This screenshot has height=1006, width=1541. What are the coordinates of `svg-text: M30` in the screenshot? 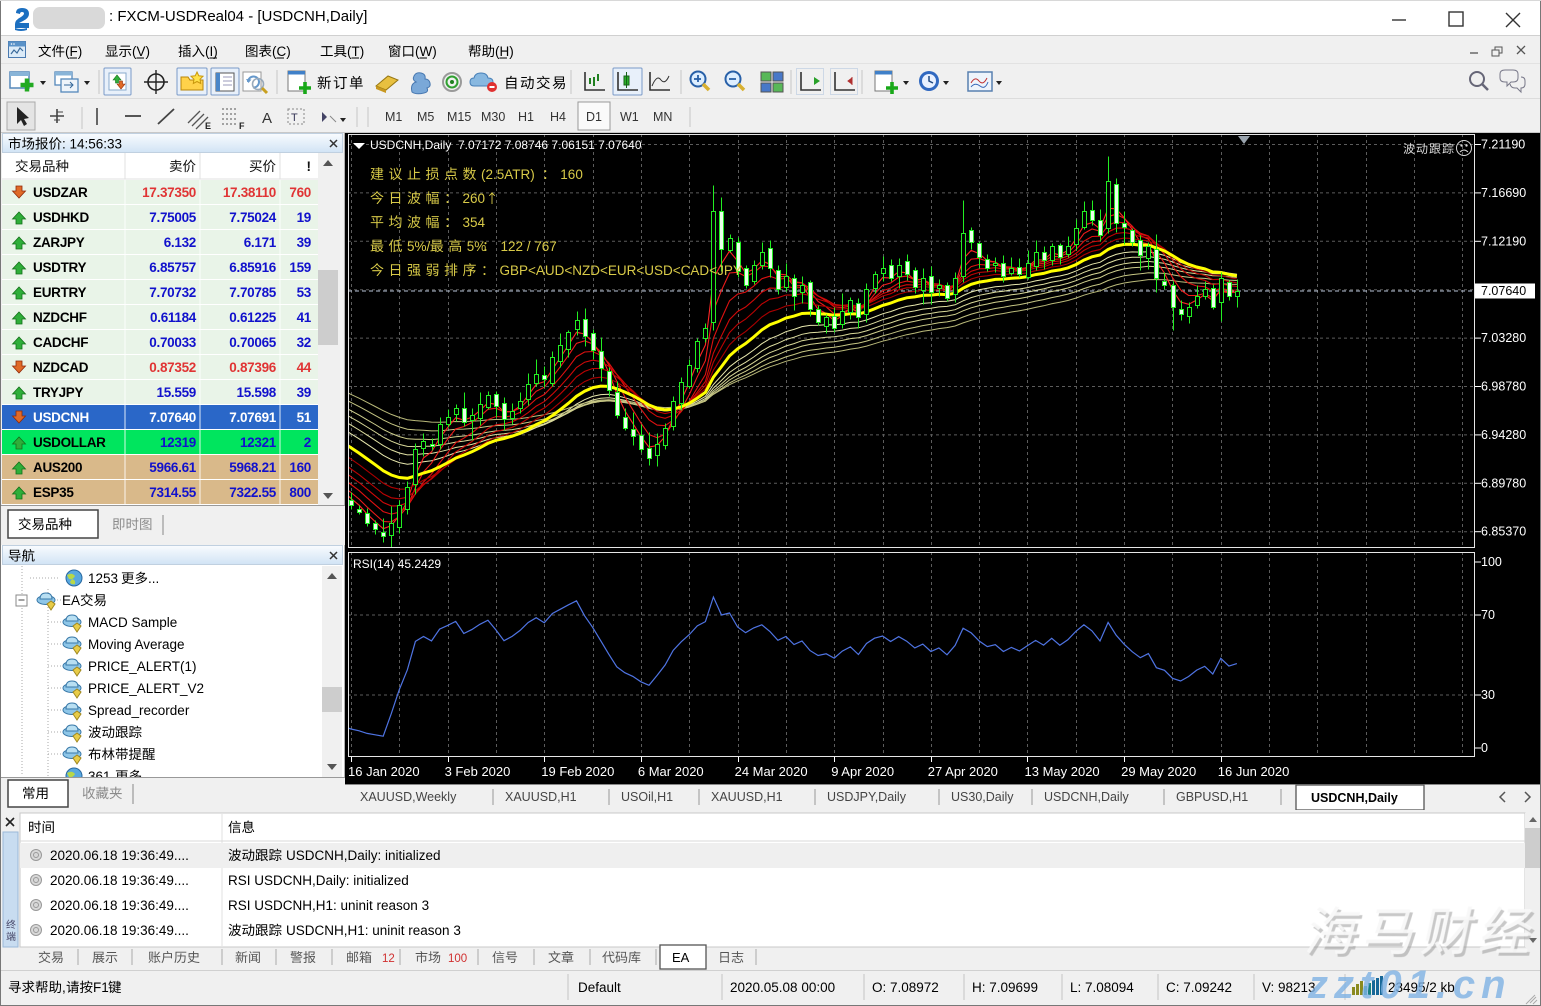 It's located at (493, 117).